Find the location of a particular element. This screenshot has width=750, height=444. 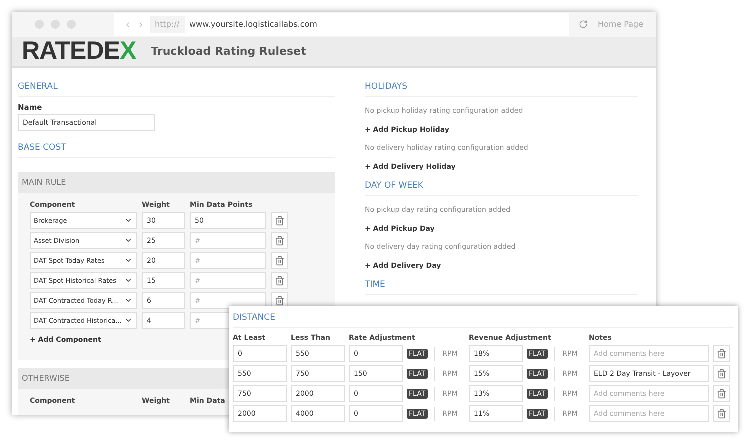

page-title: Truckload Rating Ruleset is located at coordinates (228, 51).